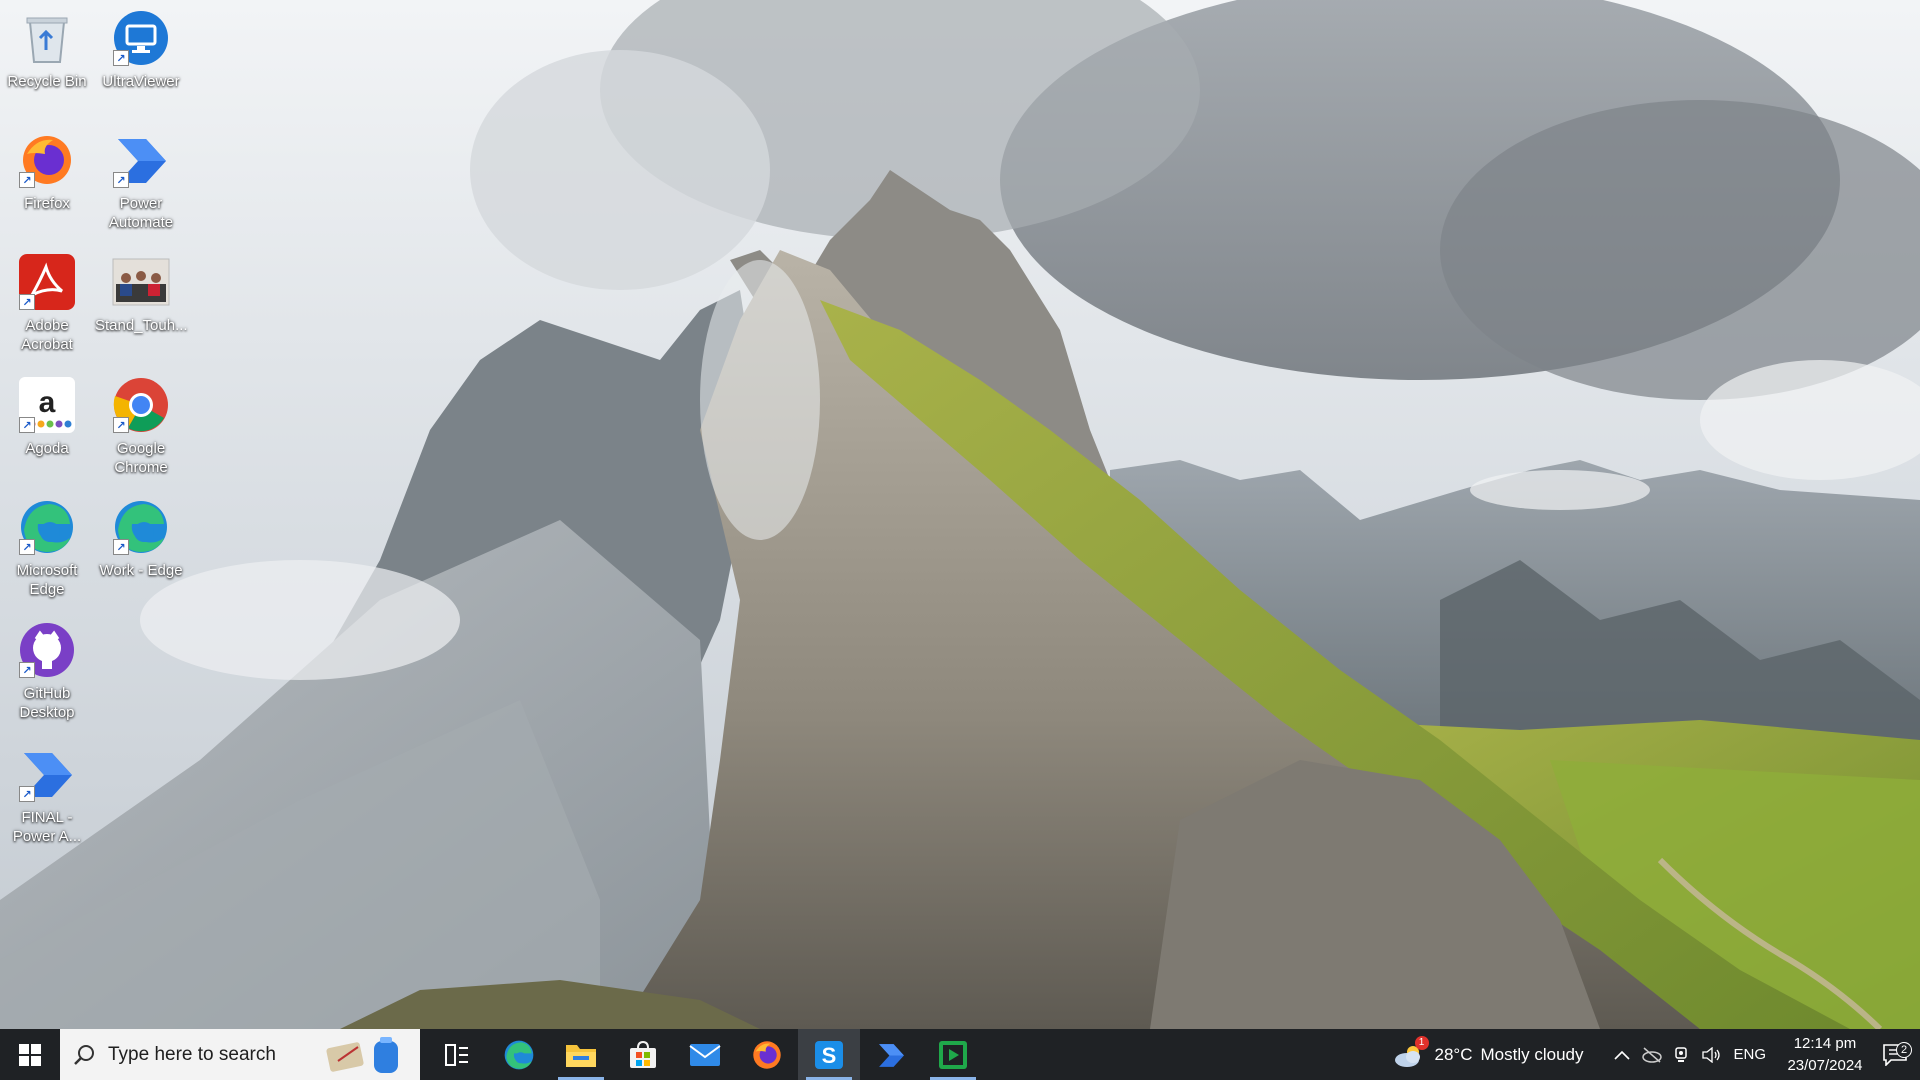 This screenshot has height=1080, width=1920. Describe the element at coordinates (47, 580) in the screenshot. I see `desktop-icon-label: Microsoft Edge` at that location.